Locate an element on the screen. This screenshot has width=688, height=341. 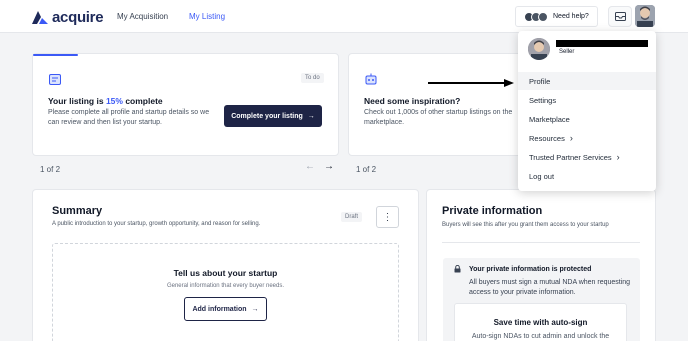
listing-title: Your listing is 15% complete is located at coordinates (105, 101).